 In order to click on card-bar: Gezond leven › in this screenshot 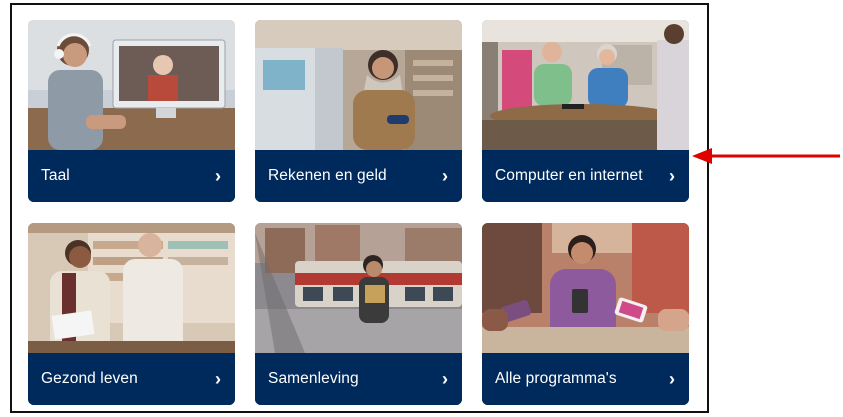, I will do `click(131, 379)`.